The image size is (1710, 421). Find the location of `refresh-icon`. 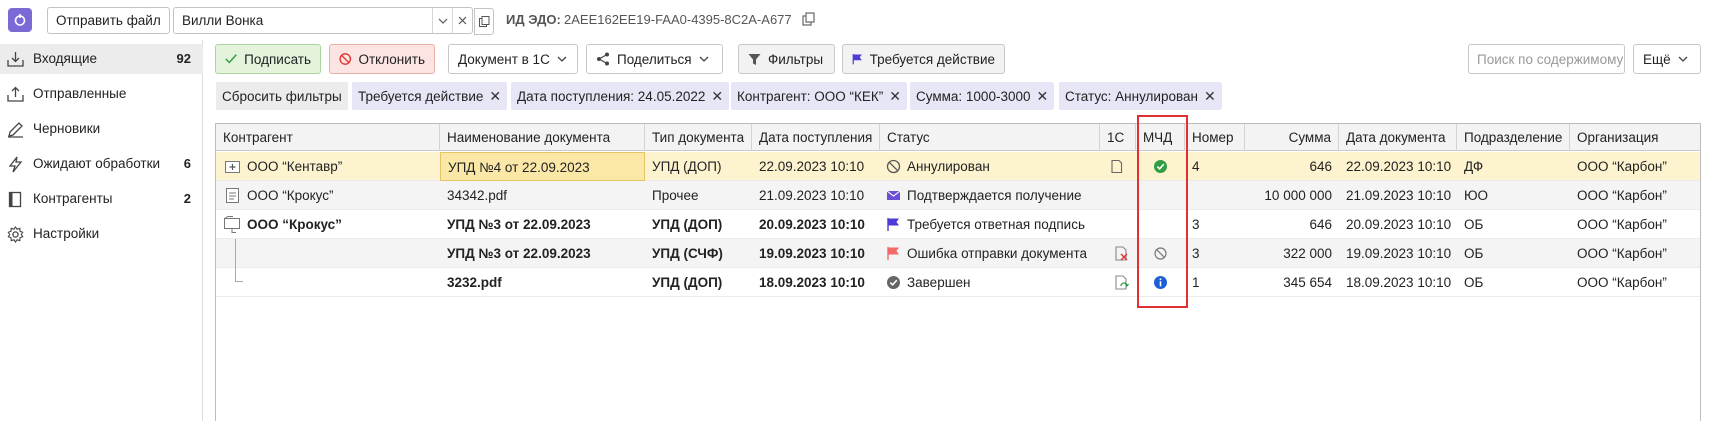

refresh-icon is located at coordinates (20, 20).